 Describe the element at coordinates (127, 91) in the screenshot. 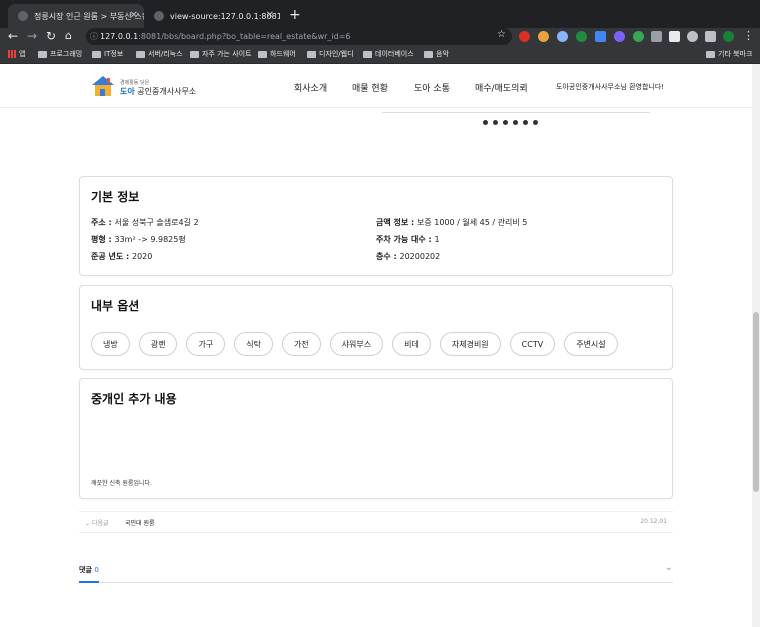

I see `logo-brand: 도아` at that location.